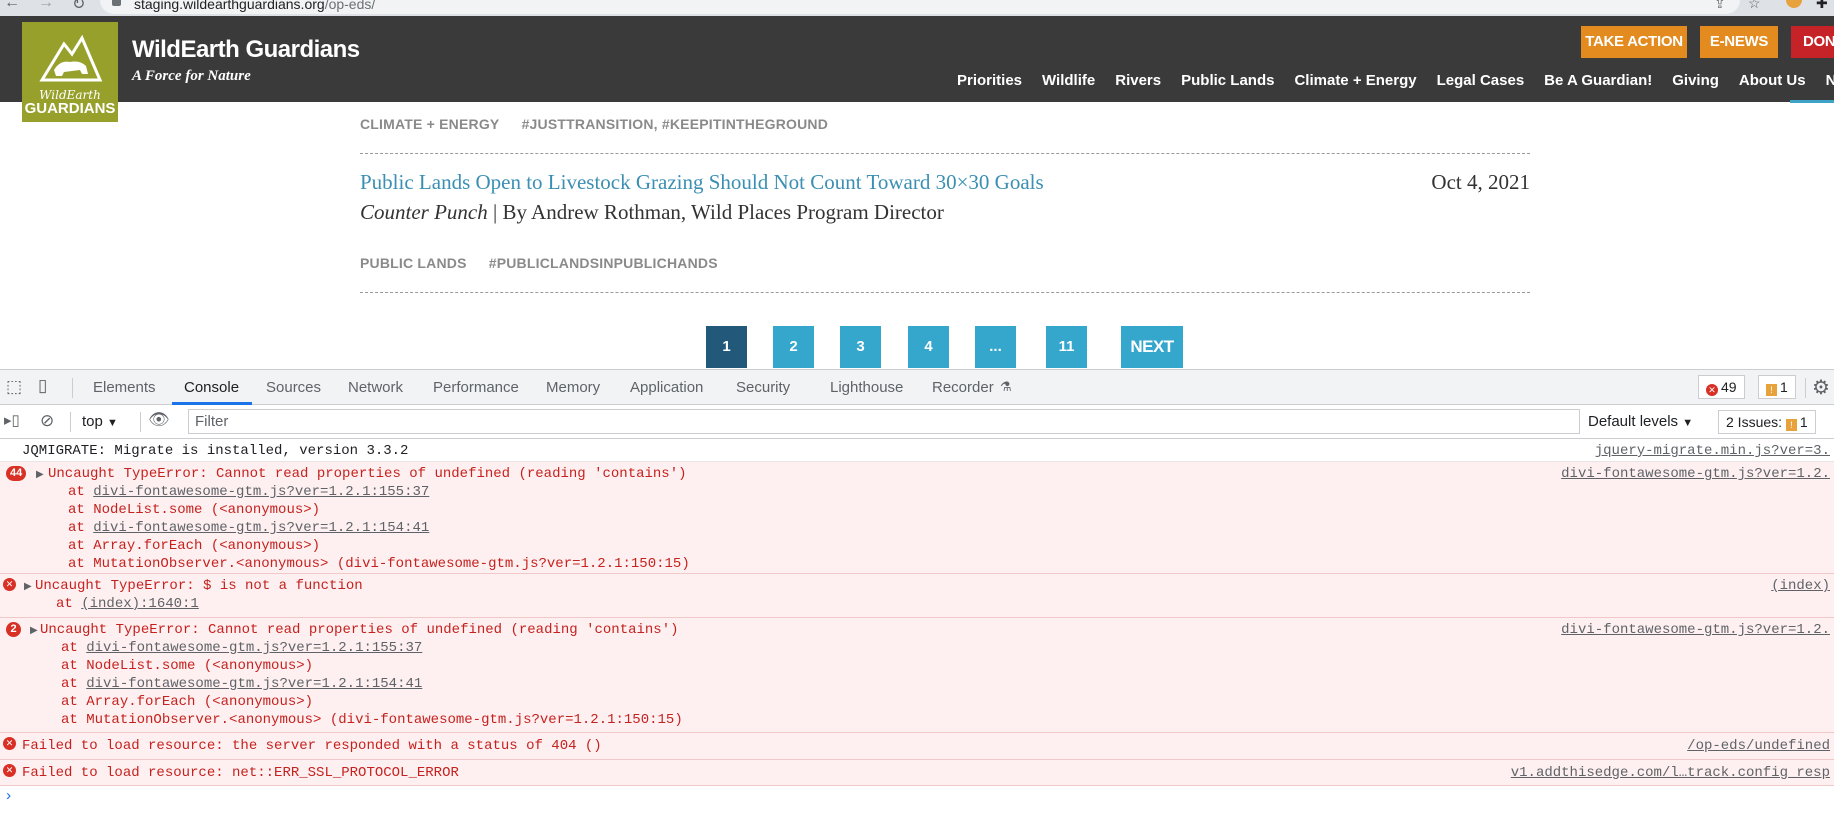 The height and width of the screenshot is (837, 1834). Describe the element at coordinates (1695, 80) in the screenshot. I see `nav-item-giving: Giving` at that location.